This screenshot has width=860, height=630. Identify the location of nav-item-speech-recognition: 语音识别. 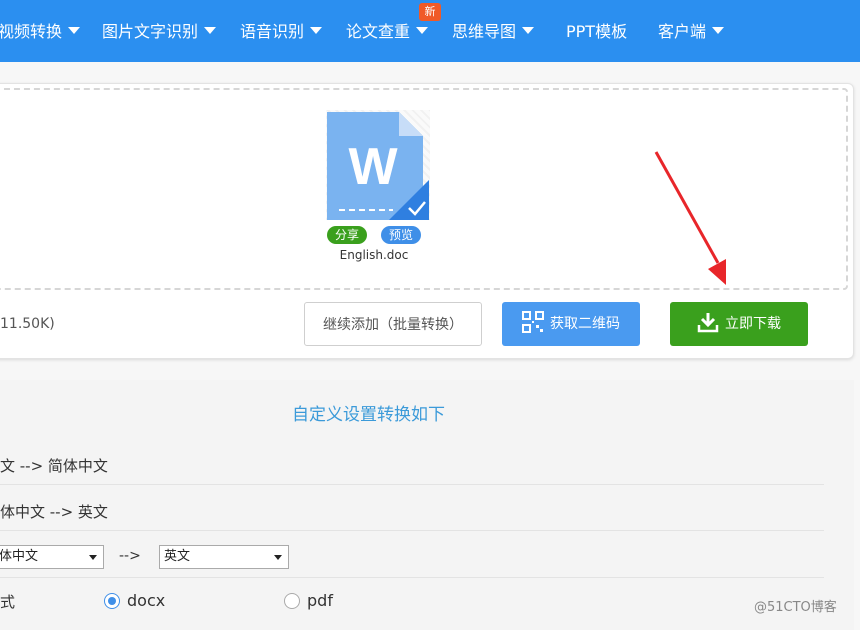
(281, 31).